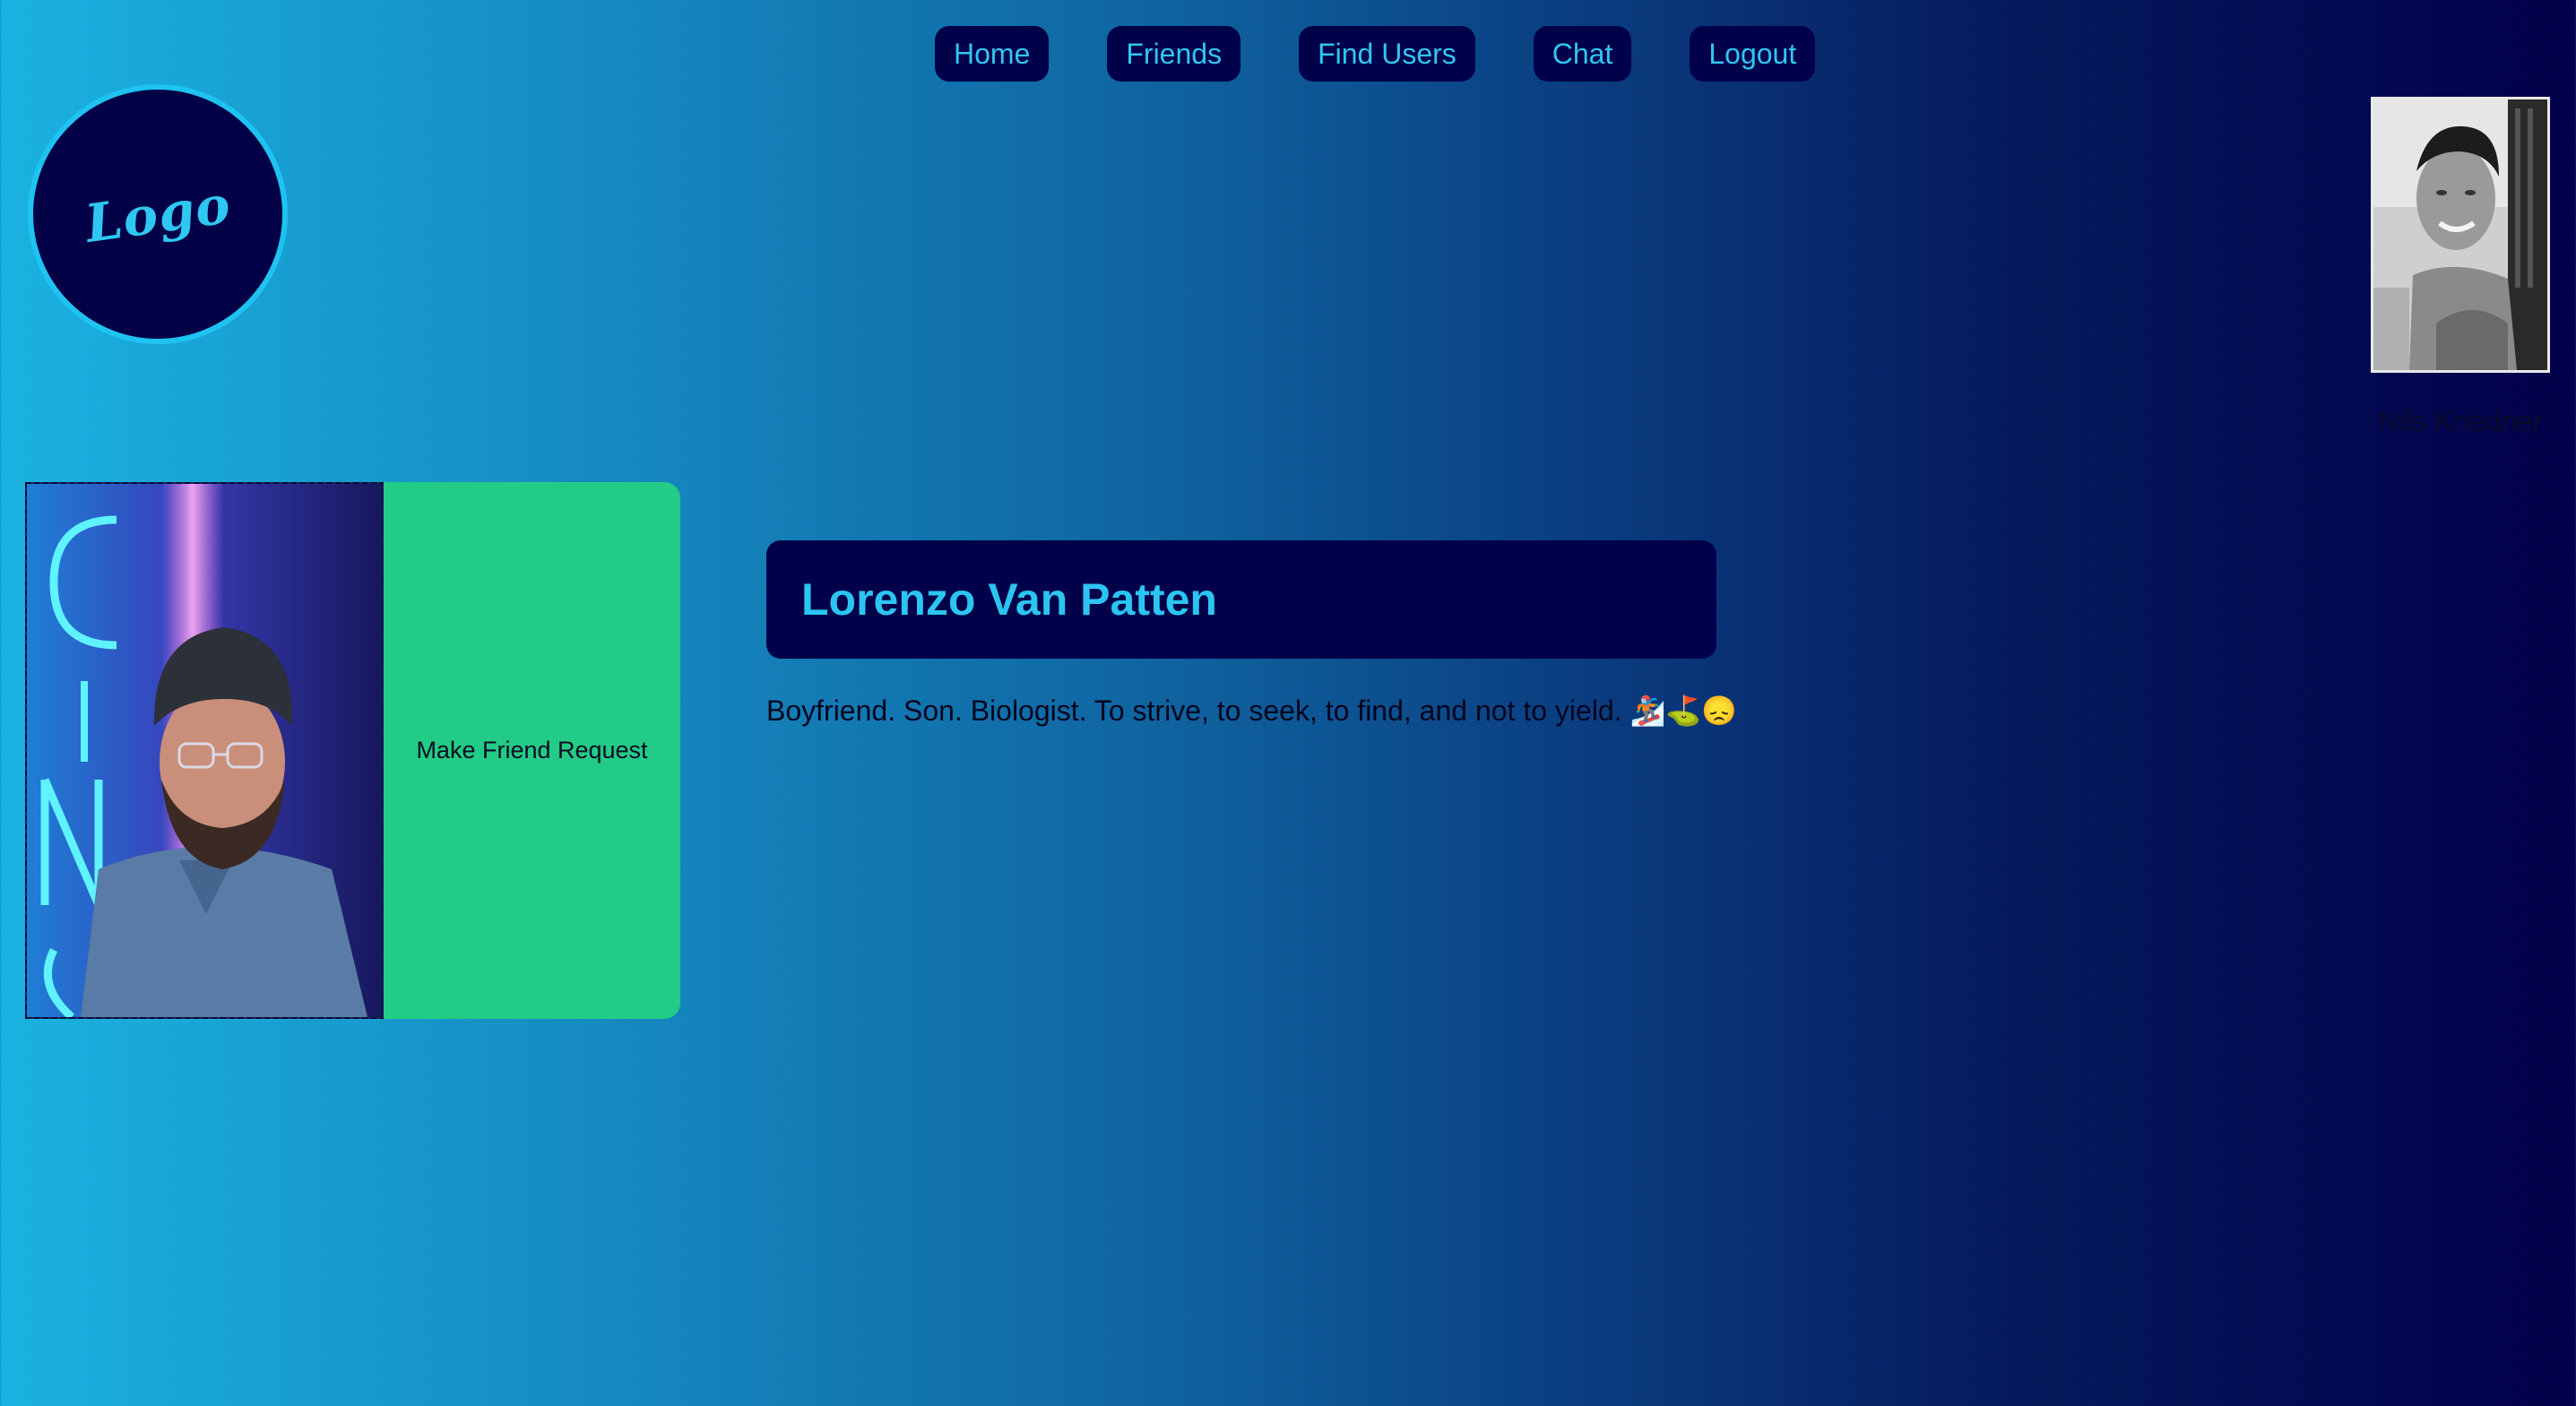 This screenshot has width=2576, height=1406. I want to click on make-friend-request-label: Make Friend Request, so click(532, 750).